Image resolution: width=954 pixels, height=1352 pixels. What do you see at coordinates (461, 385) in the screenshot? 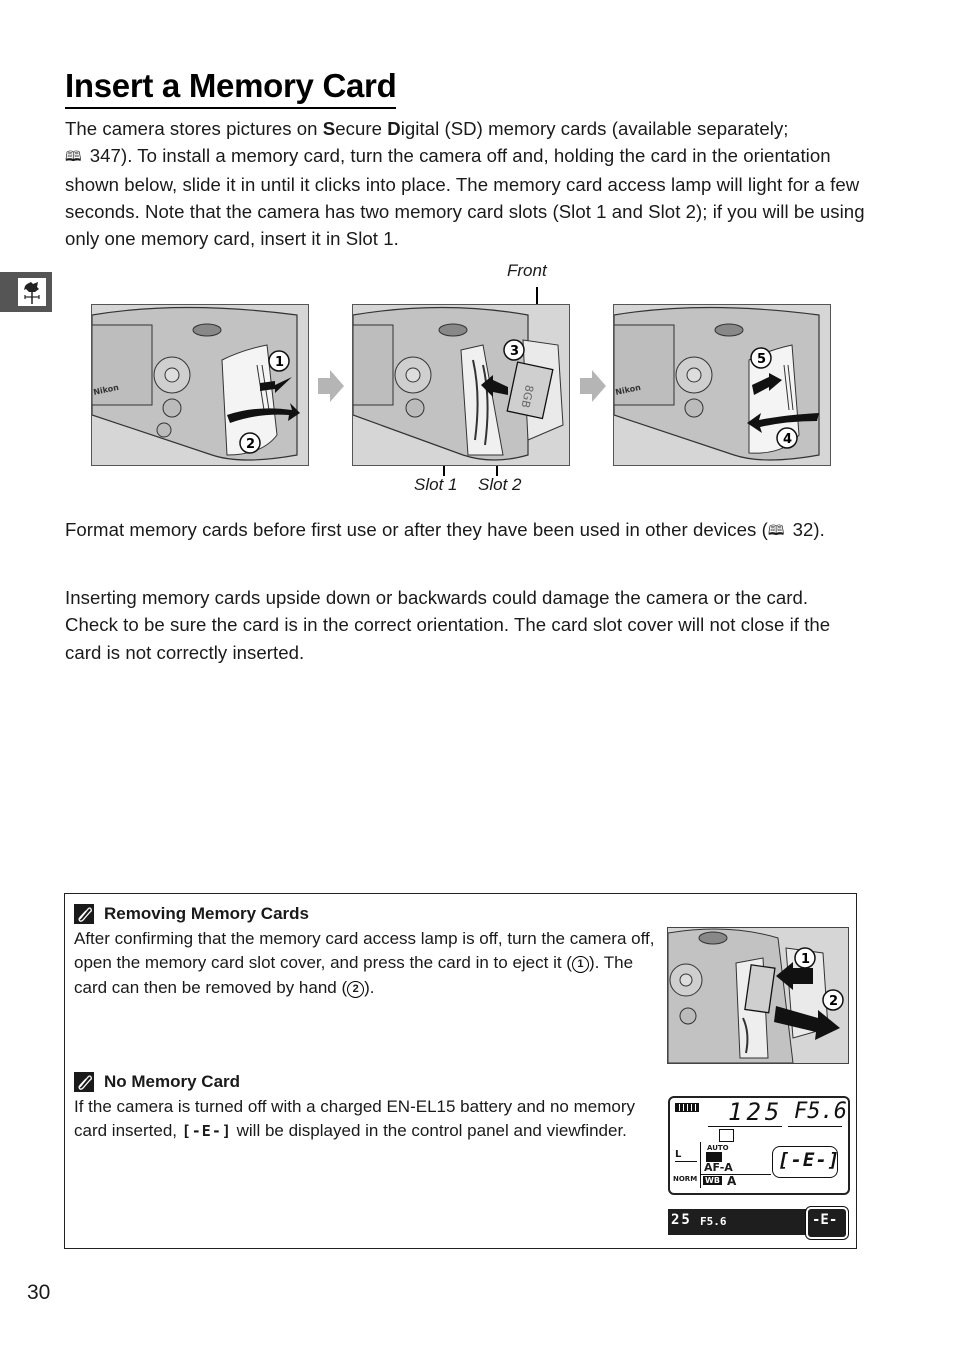
I see `figure-insert-card: 8GB 3` at bounding box center [461, 385].